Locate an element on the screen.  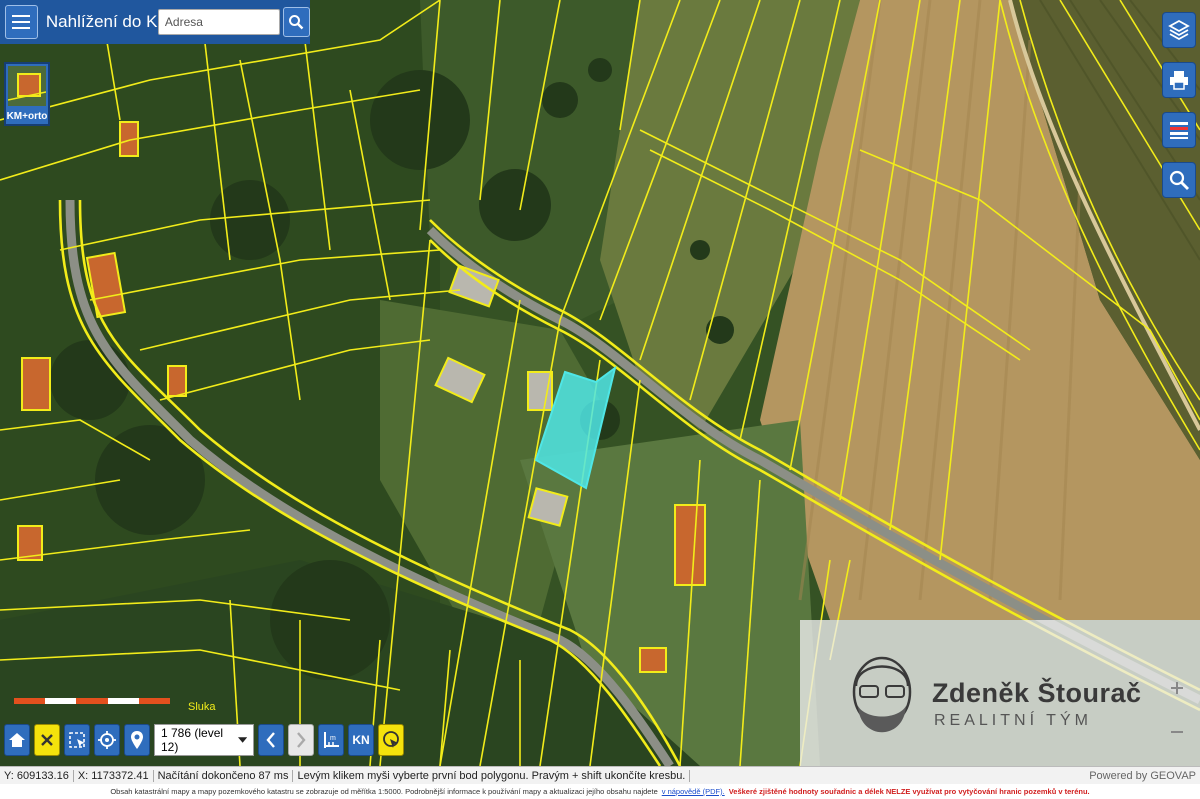
next-button is located at coordinates (301, 740).